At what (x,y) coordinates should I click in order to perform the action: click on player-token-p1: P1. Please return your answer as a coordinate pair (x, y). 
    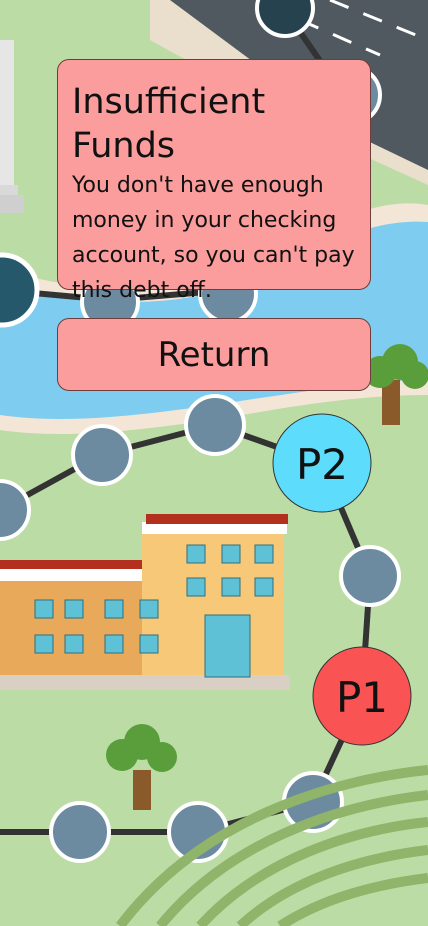
    Looking at the image, I should click on (362, 696).